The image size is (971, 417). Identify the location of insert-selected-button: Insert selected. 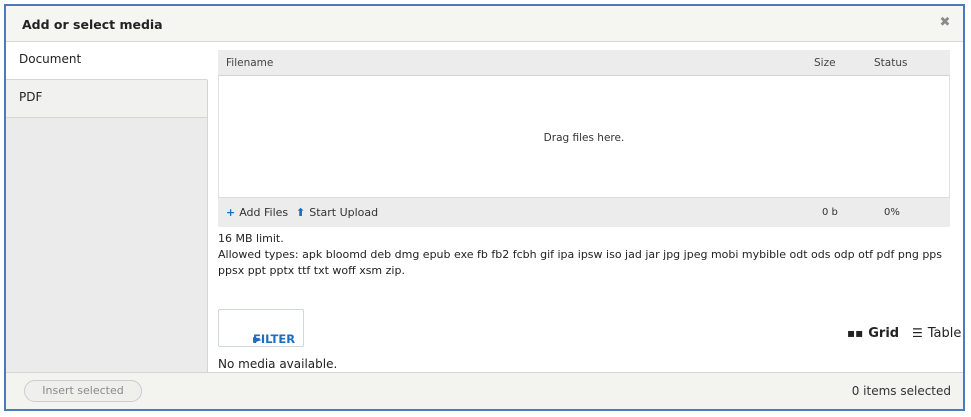
(83, 391).